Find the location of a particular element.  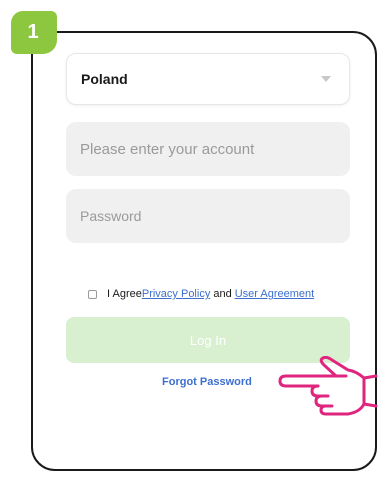

agreement-prefix: I Agree is located at coordinates (124, 294).